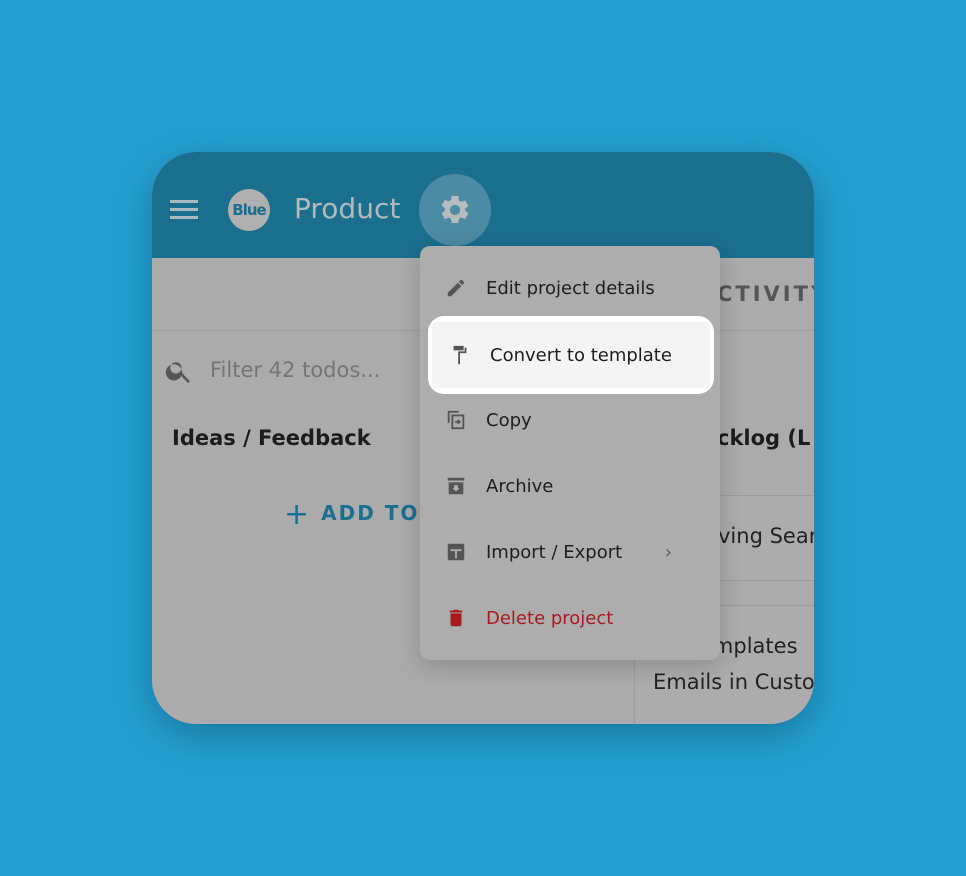  Describe the element at coordinates (765, 294) in the screenshot. I see `tab-activity: CTIVITY` at that location.